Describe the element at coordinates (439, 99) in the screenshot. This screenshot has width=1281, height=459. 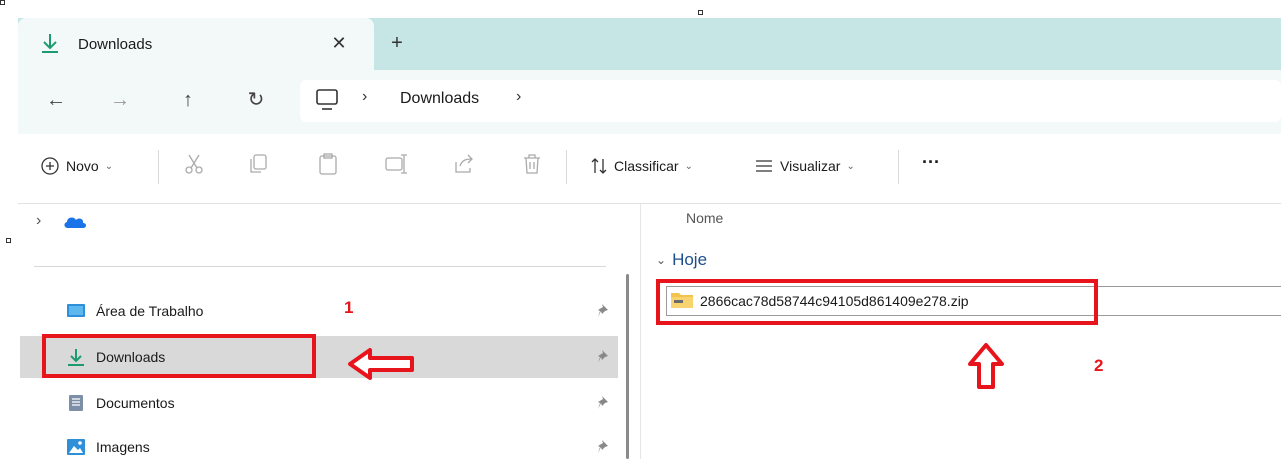
I see `breadcrumb-downloads: Downloads` at that location.